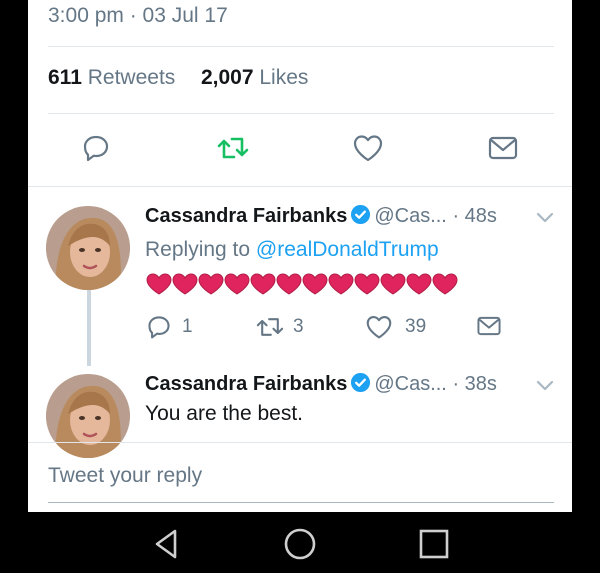 The image size is (600, 573). I want to click on reply-header: Cassandra Fairbanks @Cas... · 48s, so click(321, 216).